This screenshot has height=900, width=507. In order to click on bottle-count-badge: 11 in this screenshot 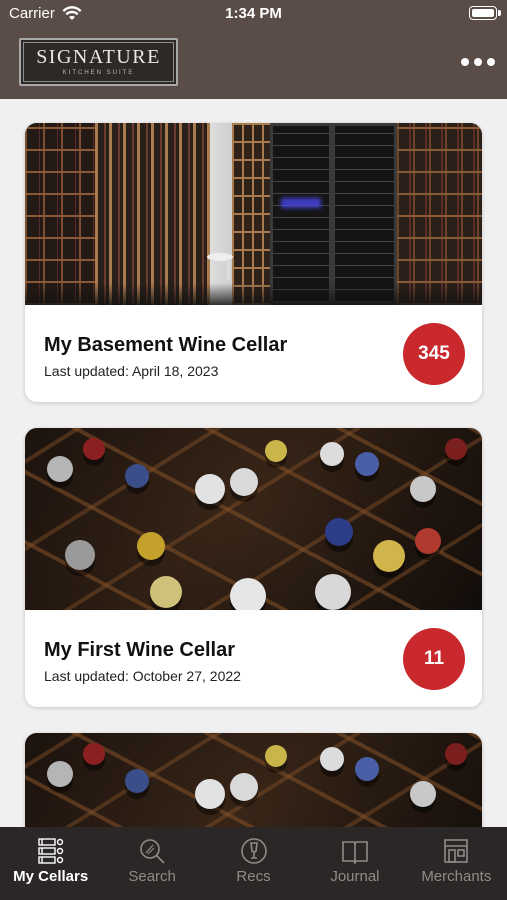, I will do `click(434, 659)`.